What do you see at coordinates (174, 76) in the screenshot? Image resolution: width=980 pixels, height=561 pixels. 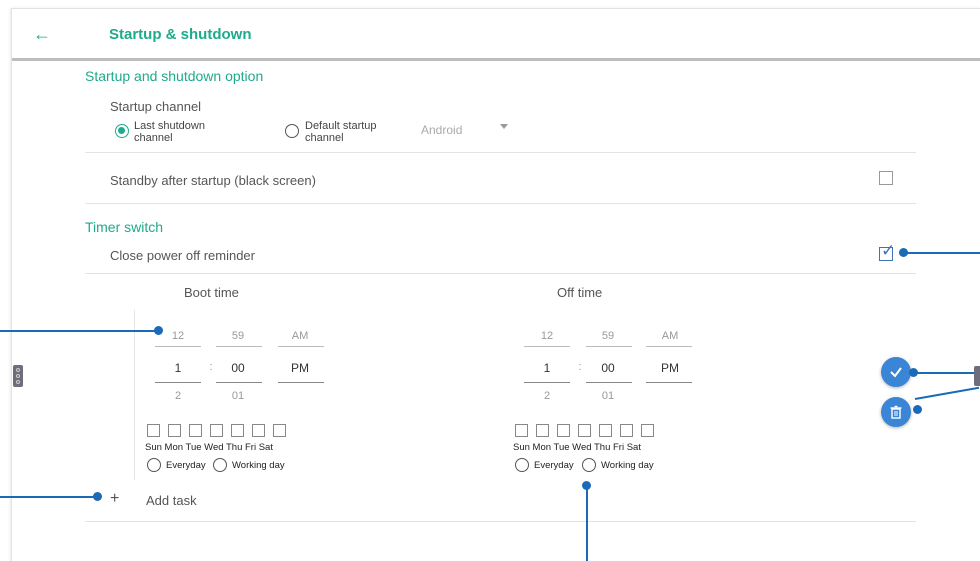 I see `startup-option-section-title: Startup and shutdown option` at bounding box center [174, 76].